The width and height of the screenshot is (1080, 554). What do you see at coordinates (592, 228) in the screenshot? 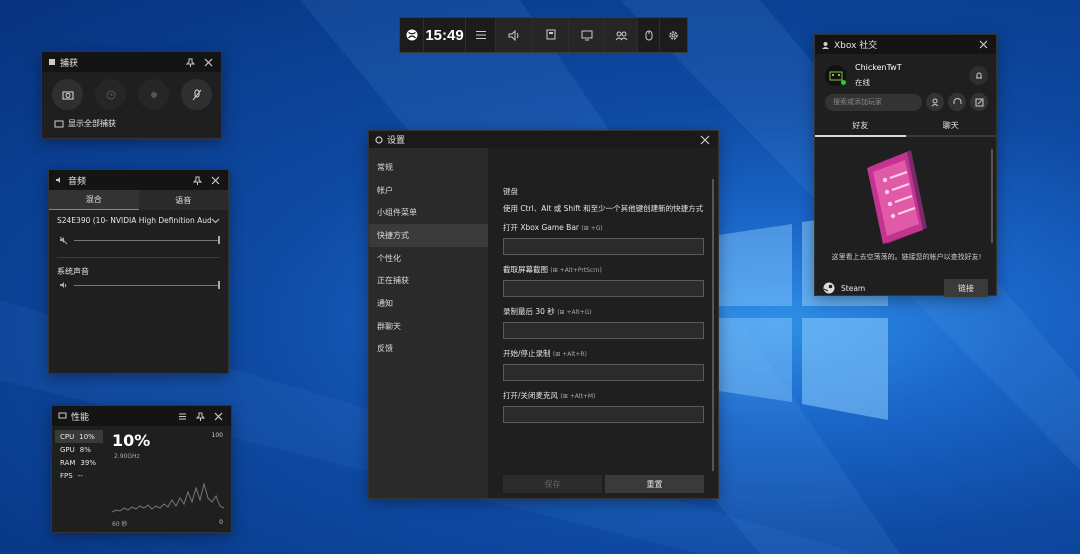
I see `shortcut-hint: (⊞ +G)` at bounding box center [592, 228].